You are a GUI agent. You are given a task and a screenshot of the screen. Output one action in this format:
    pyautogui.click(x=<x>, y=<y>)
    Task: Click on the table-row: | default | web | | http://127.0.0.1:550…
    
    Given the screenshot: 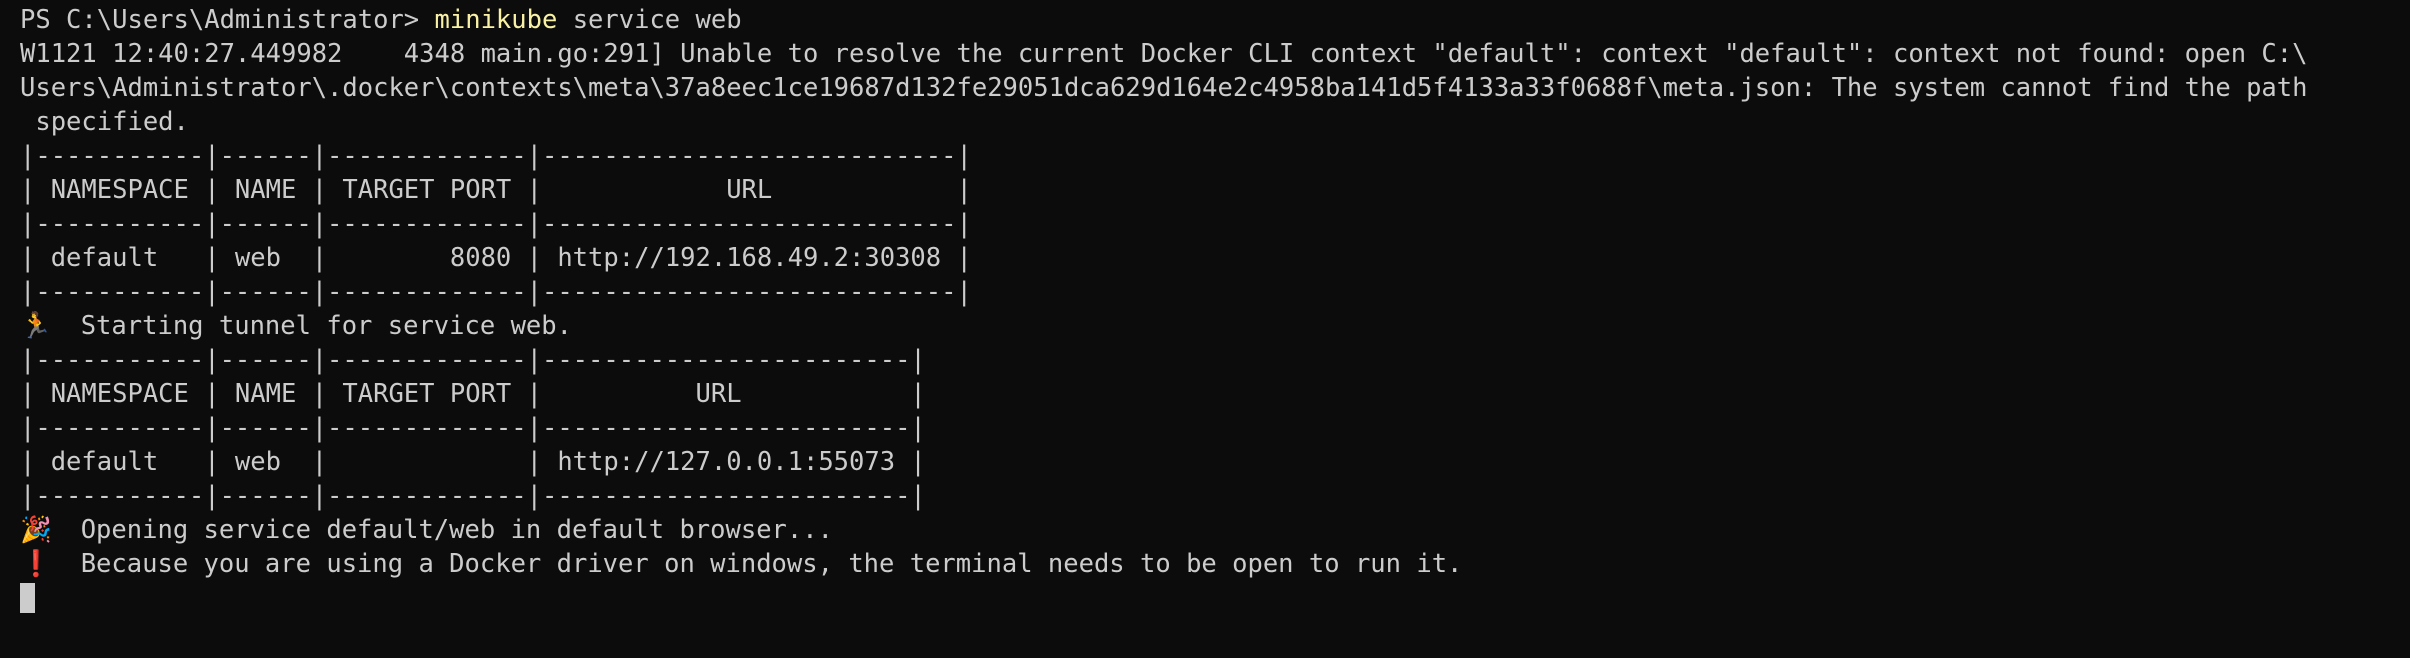 What is the action you would take?
    pyautogui.click(x=473, y=462)
    